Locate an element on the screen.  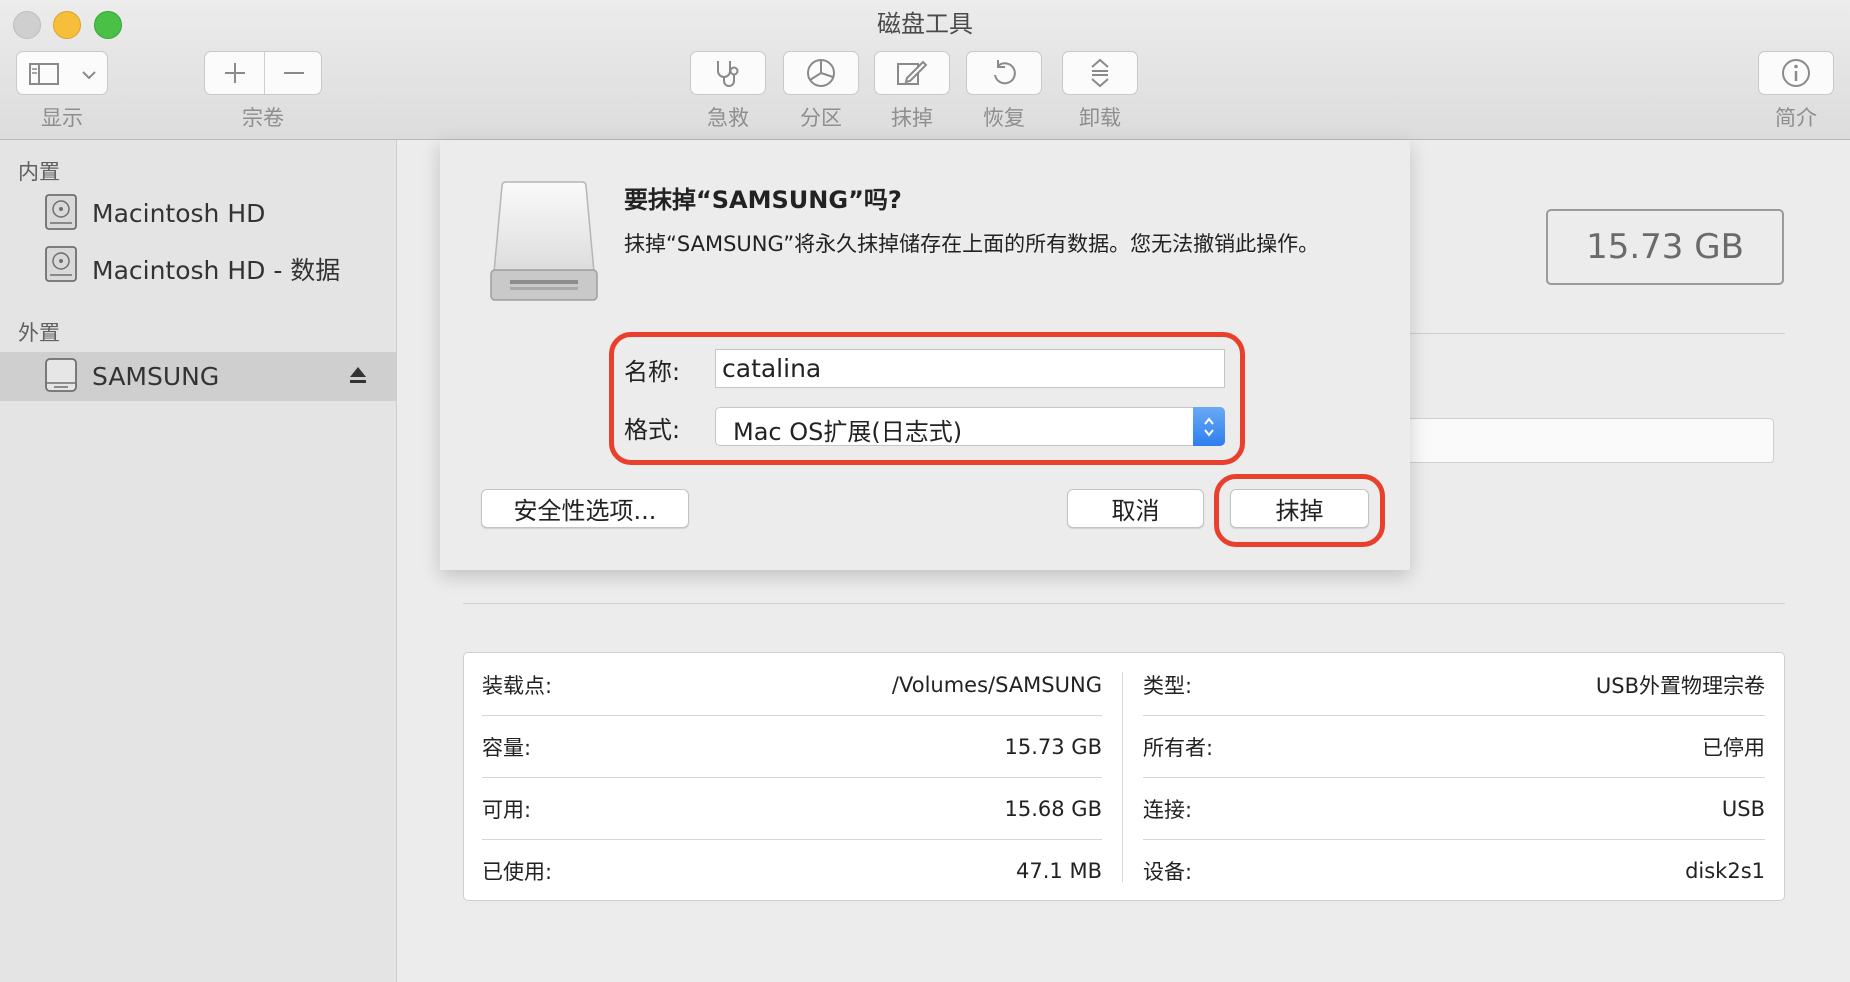
cancel-button: 取消 is located at coordinates (1135, 508).